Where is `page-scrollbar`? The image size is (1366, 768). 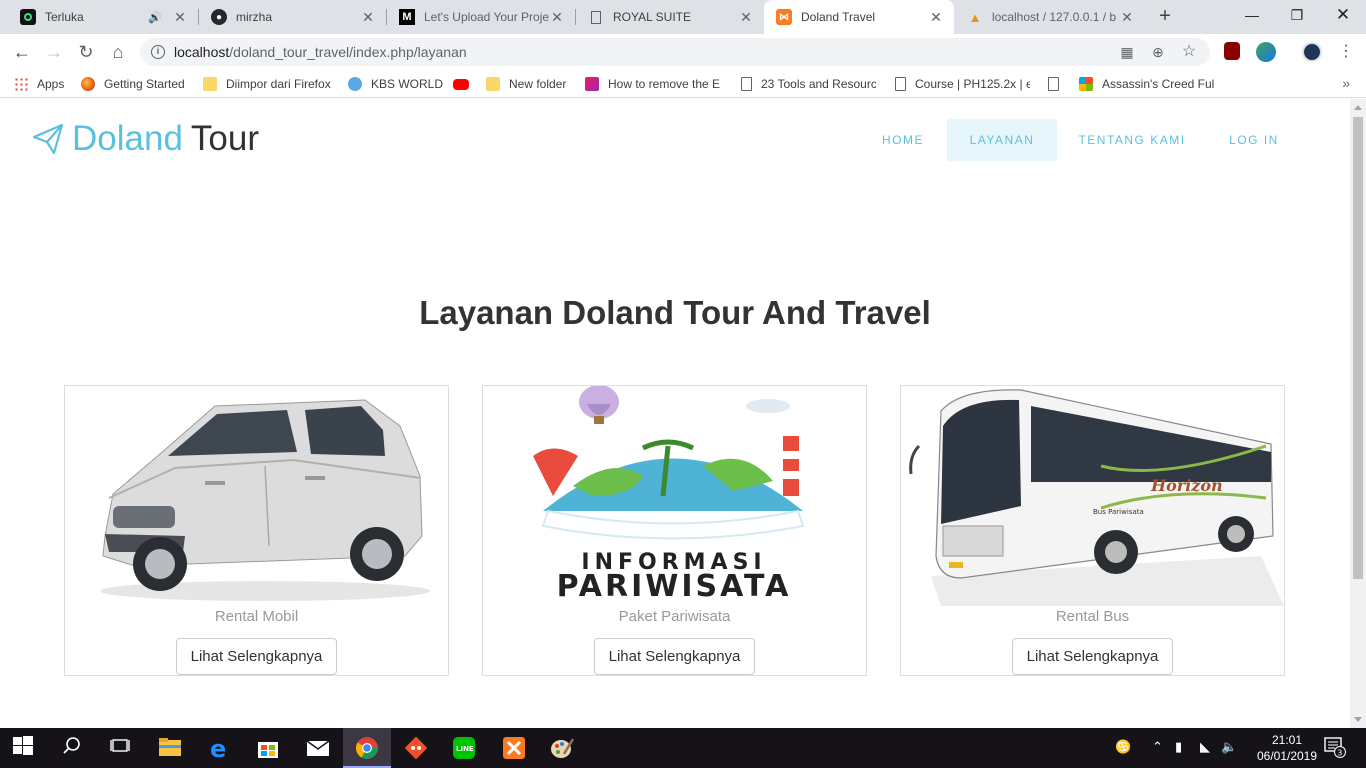 page-scrollbar is located at coordinates (1358, 413).